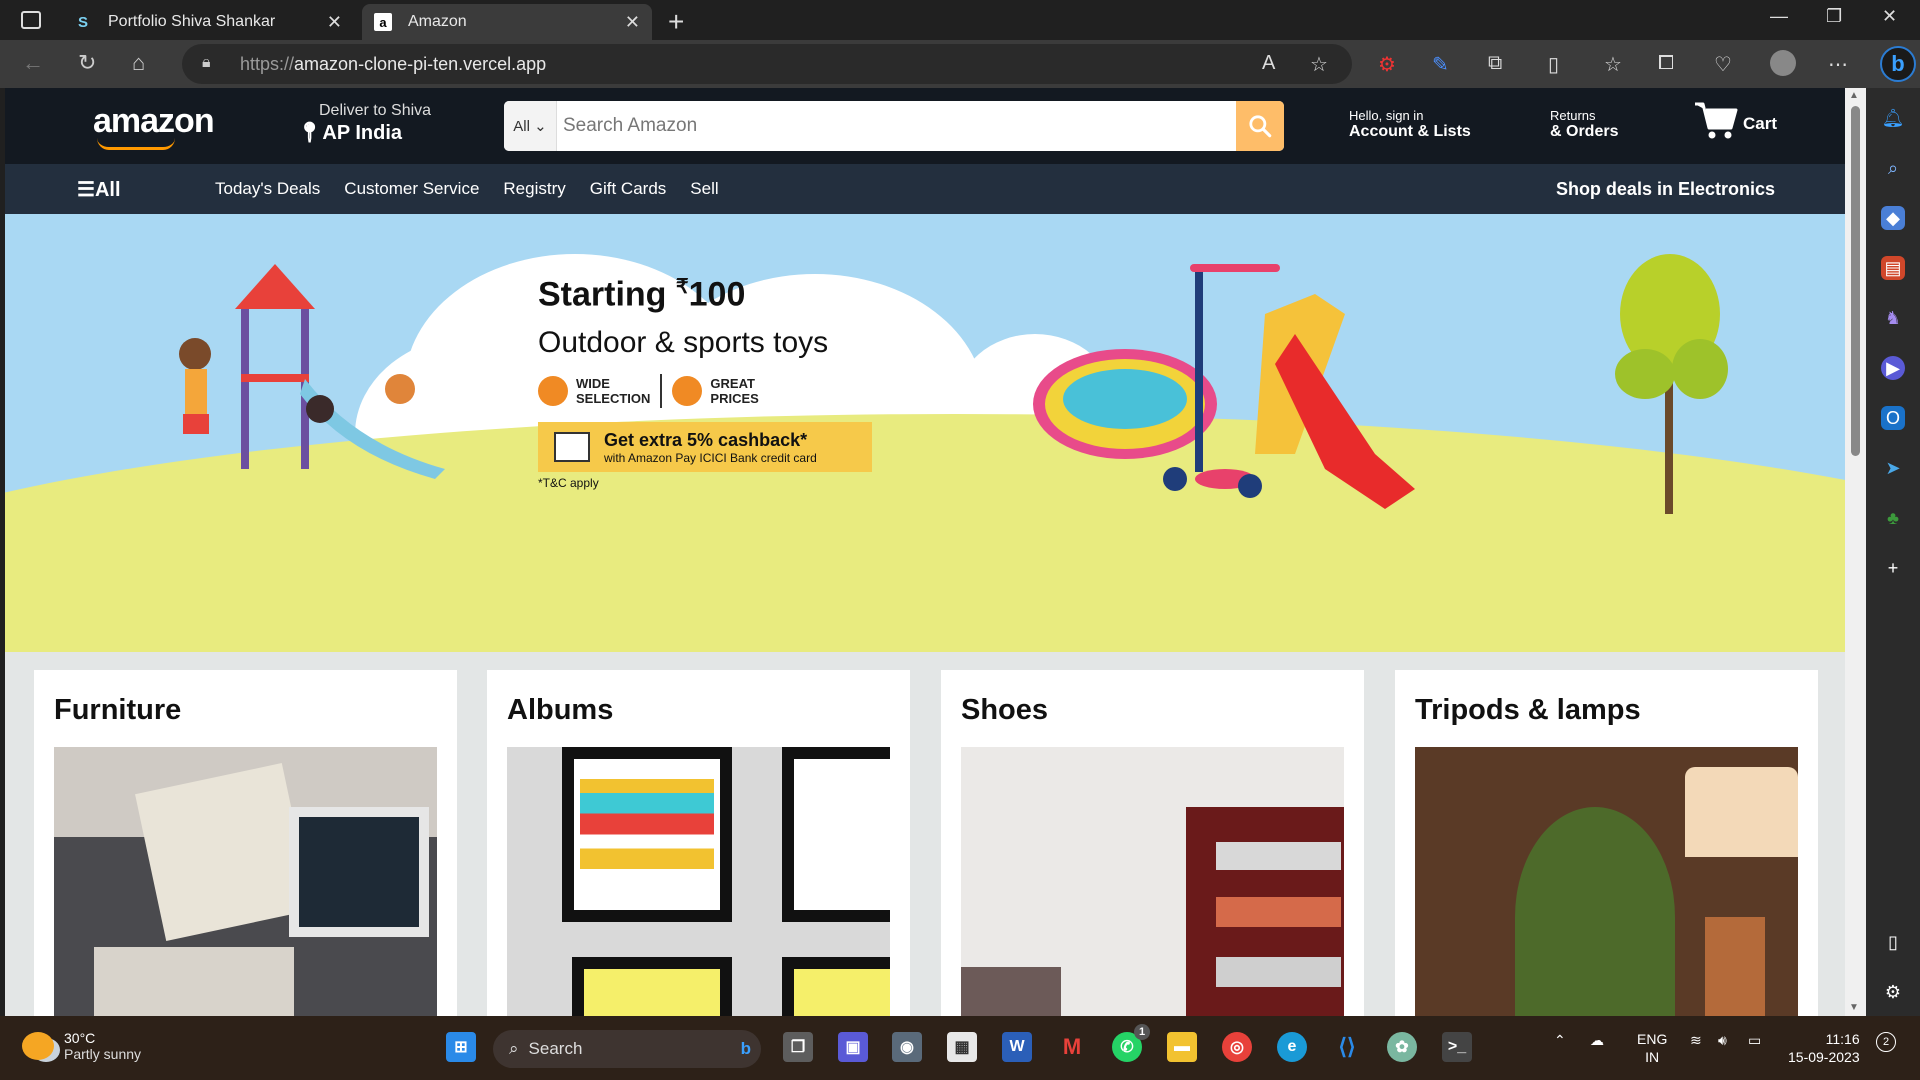 This screenshot has height=1080, width=1920. I want to click on collections-icon: ⧠, so click(1666, 63).